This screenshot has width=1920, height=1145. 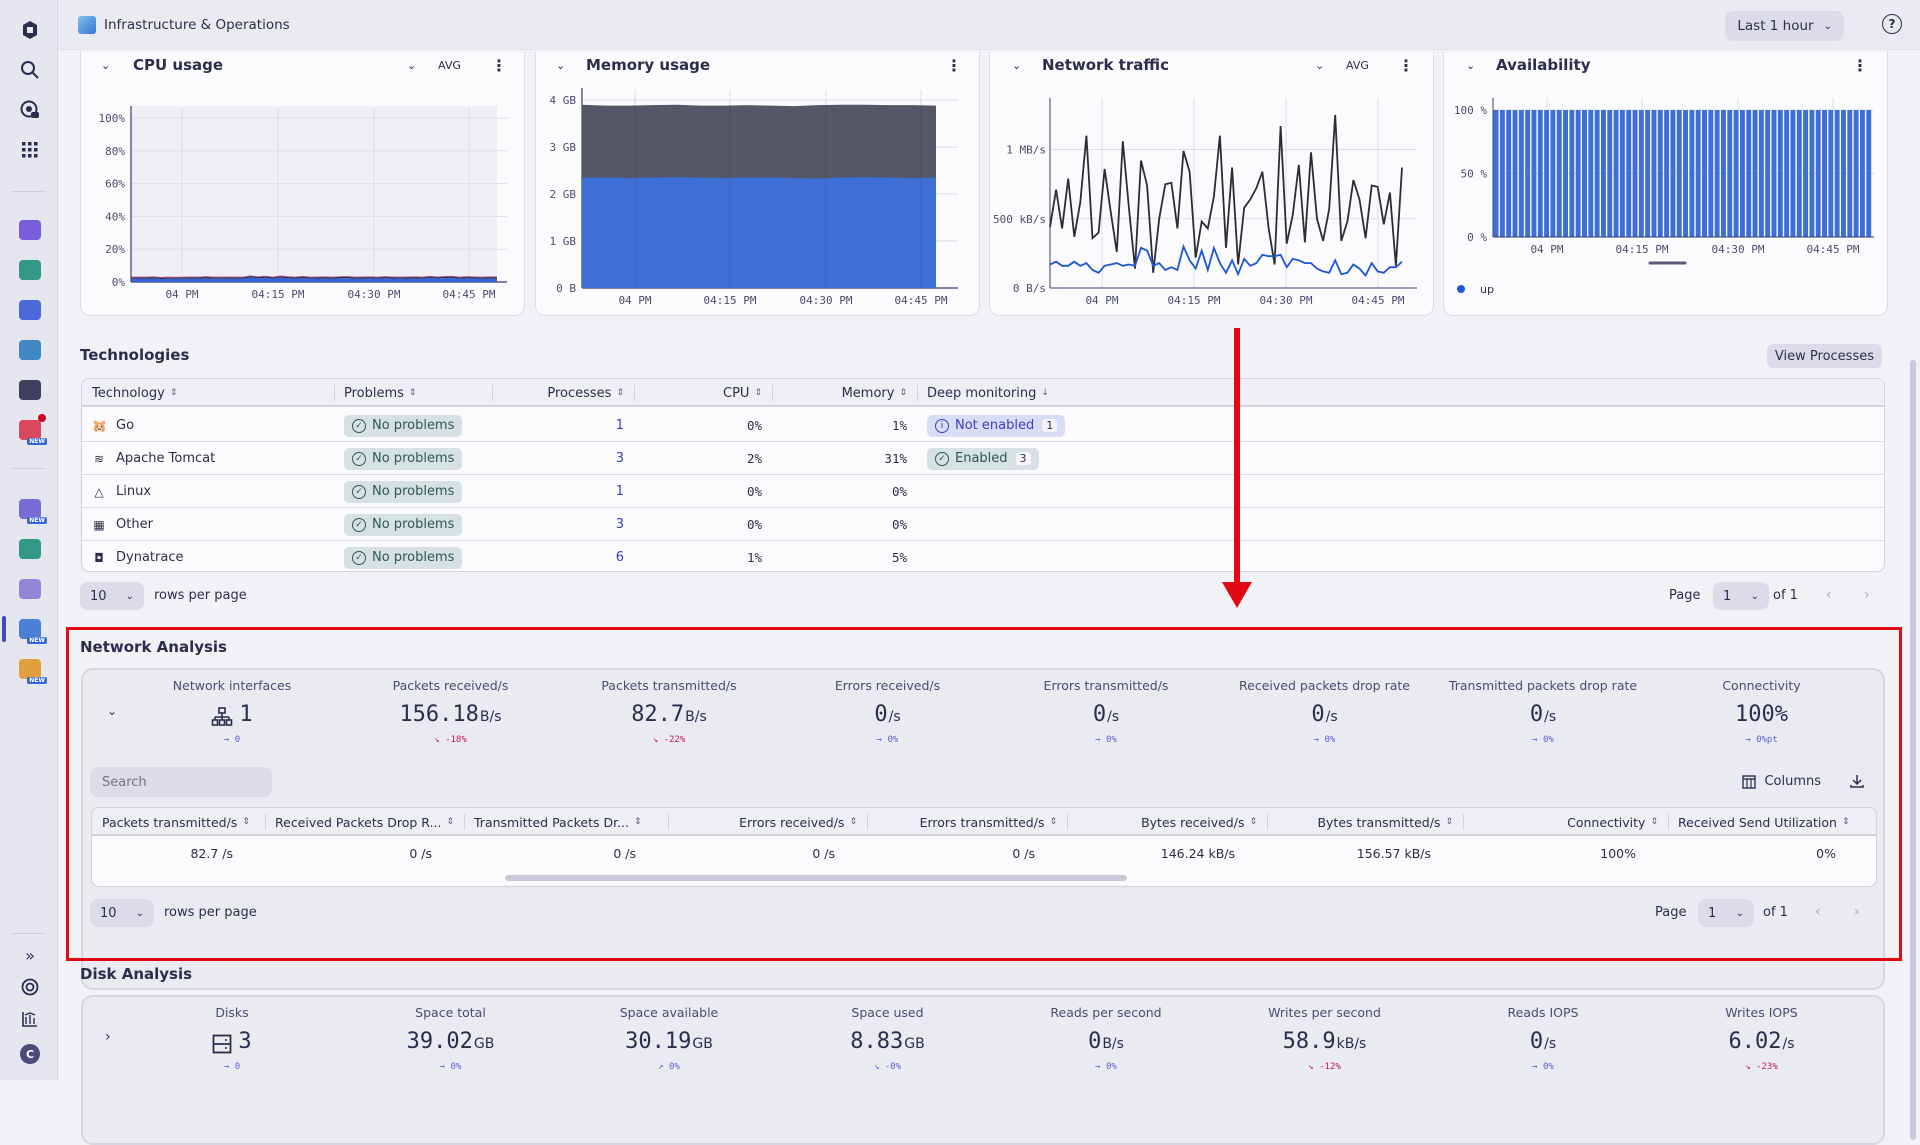 I want to click on app-problems-icon: NEW, so click(x=30, y=430).